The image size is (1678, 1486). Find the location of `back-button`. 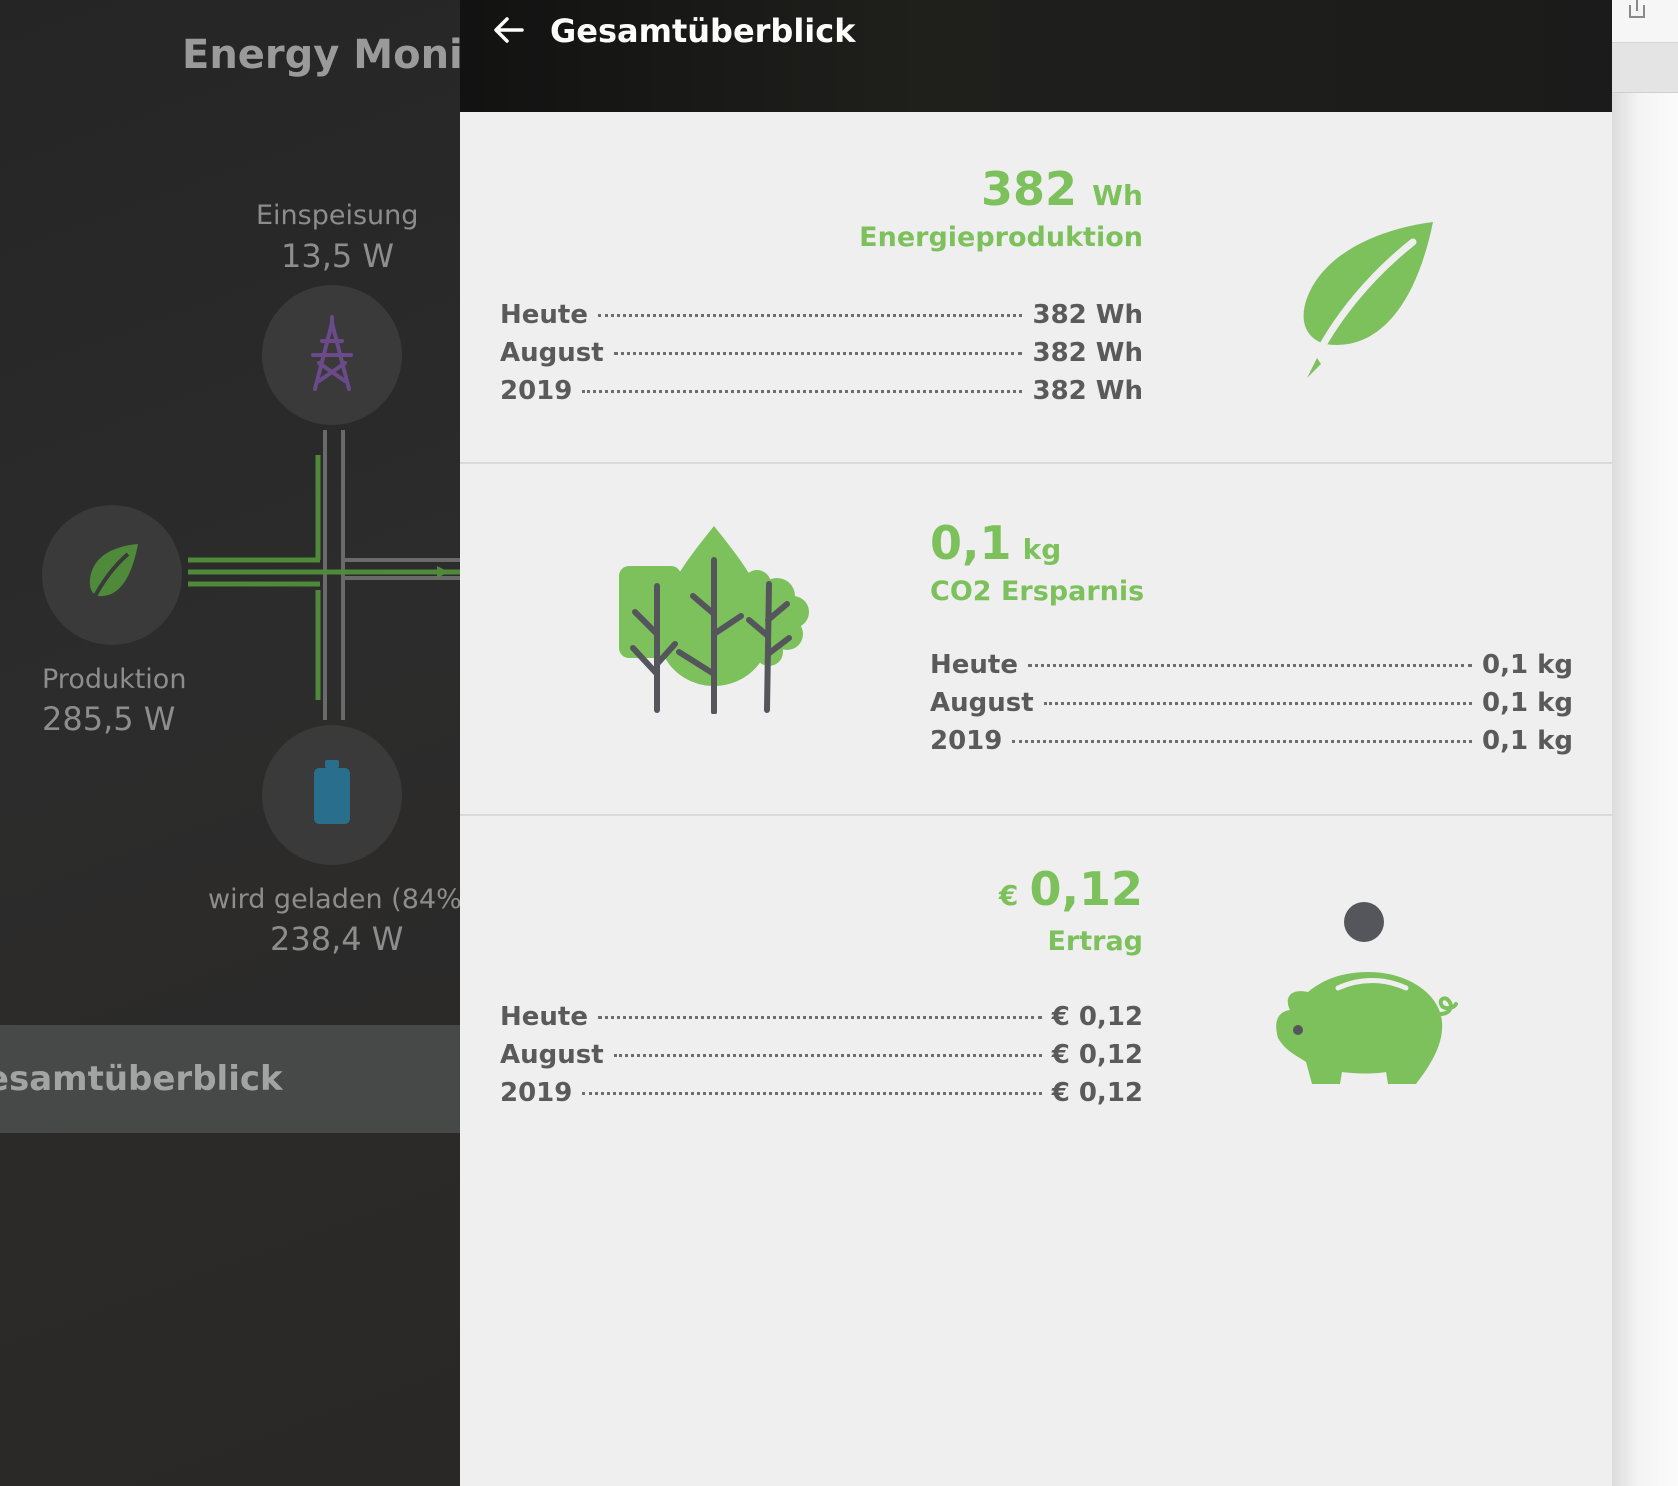

back-button is located at coordinates (509, 32).